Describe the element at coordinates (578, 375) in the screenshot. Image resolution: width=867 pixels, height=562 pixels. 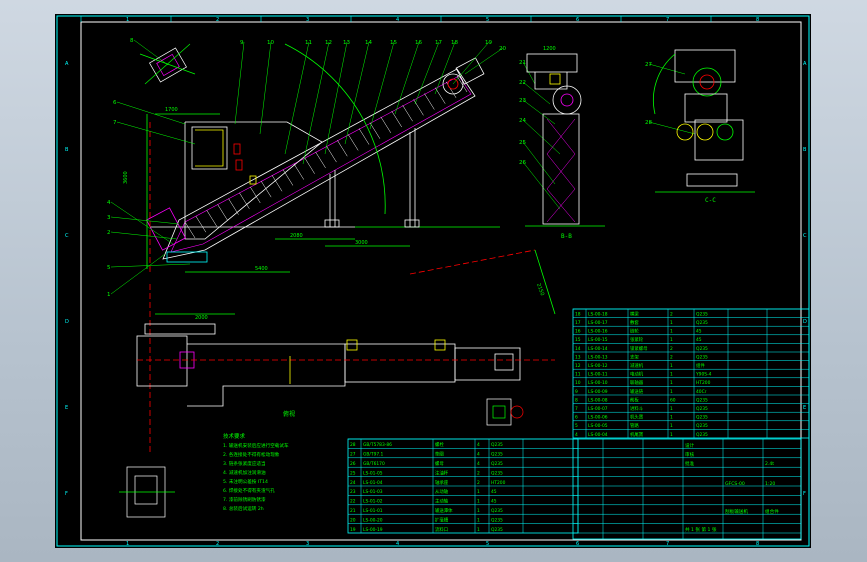
I see `parts-right-cell: 11` at that location.